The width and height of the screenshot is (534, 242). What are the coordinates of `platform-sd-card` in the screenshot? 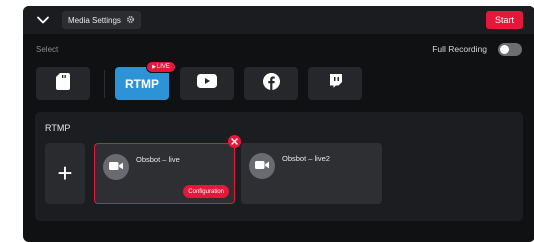 It's located at (63, 83).